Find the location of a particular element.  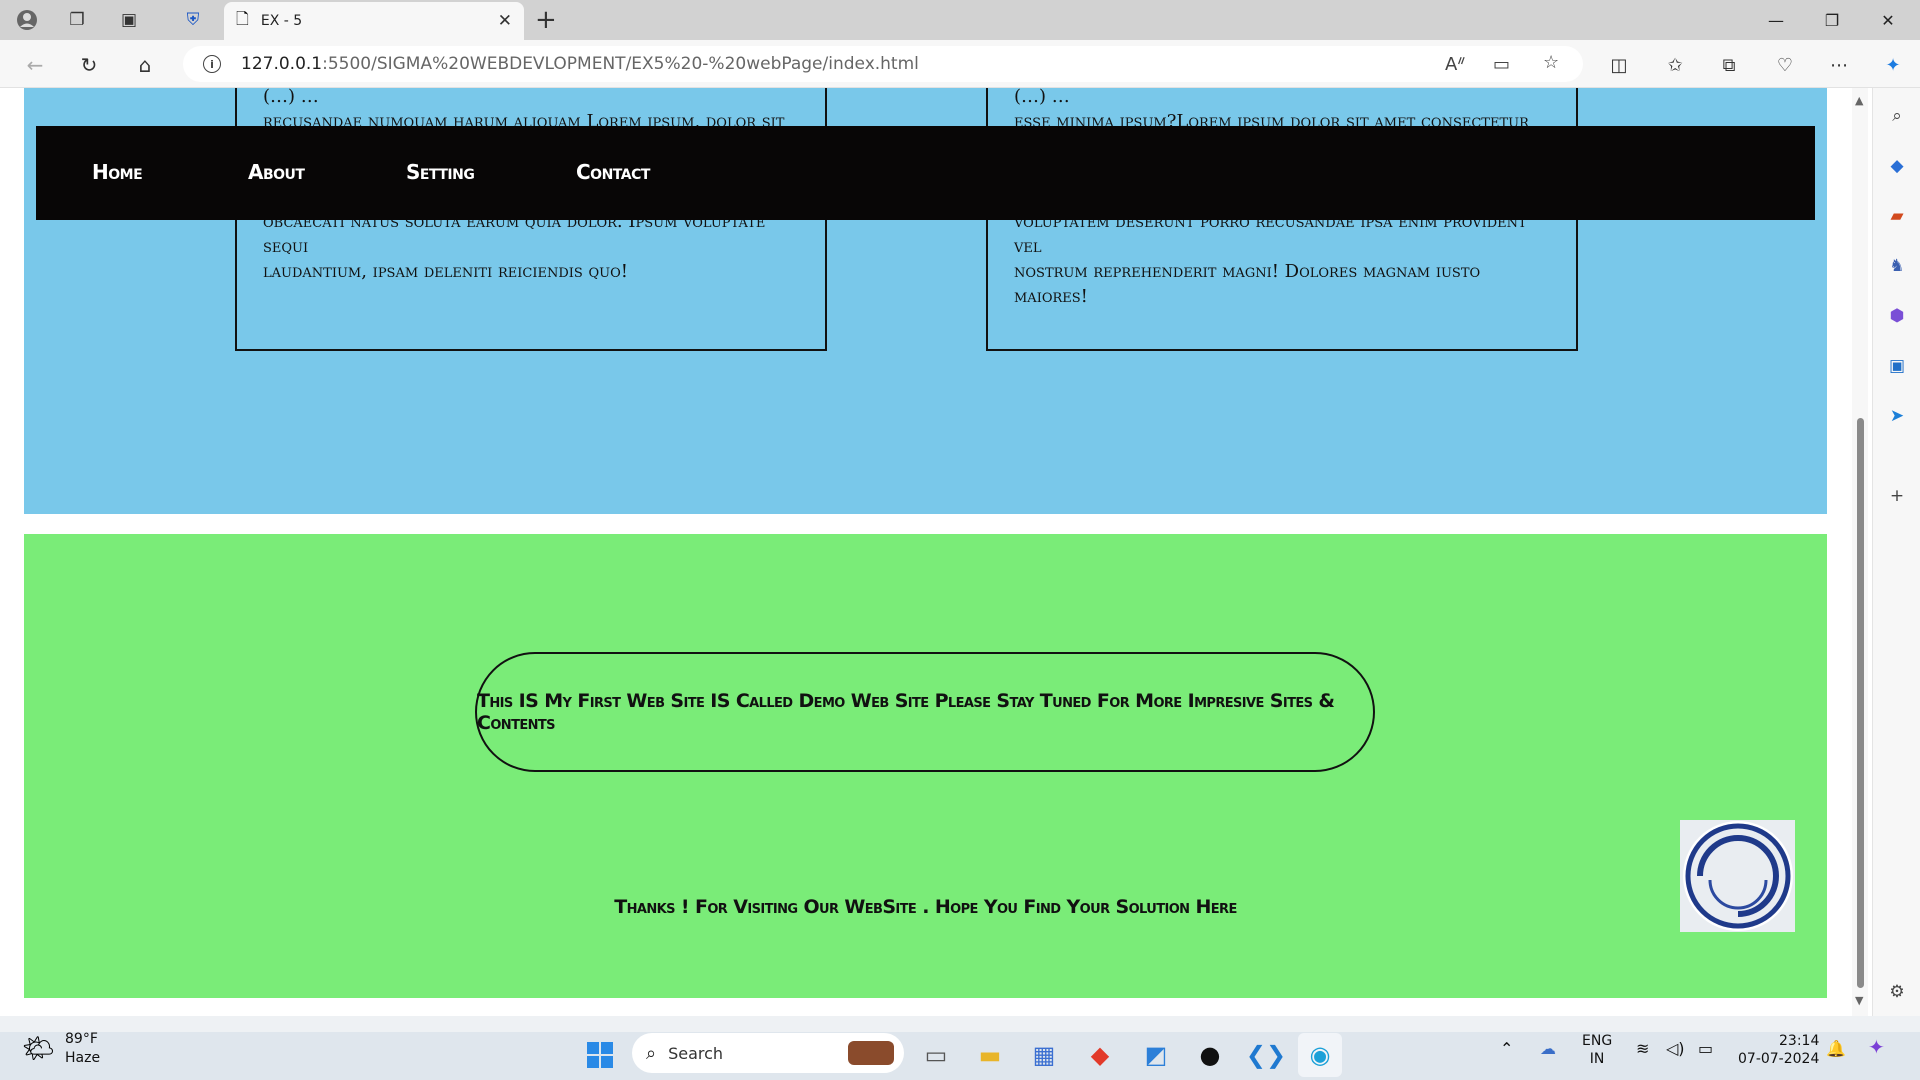

clock: 23:14 07-07-2024 is located at coordinates (1778, 1050).